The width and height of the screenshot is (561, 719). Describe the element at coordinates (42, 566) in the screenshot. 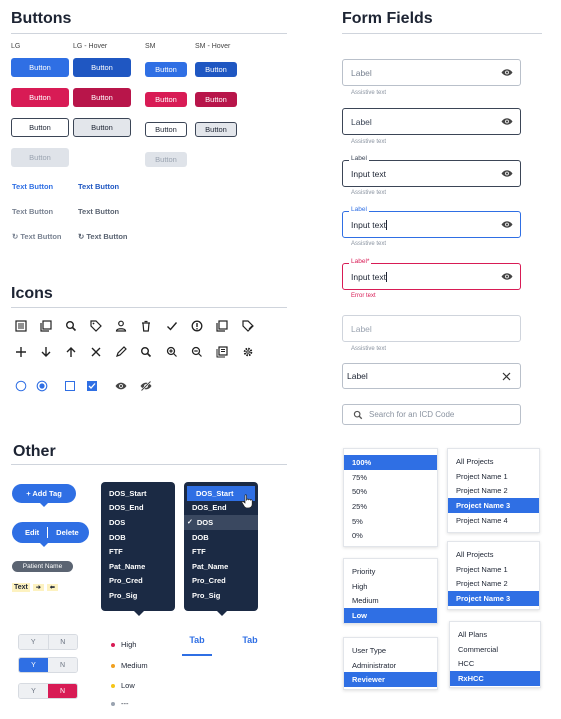

I see `patient-name-chip: Patient Name` at that location.